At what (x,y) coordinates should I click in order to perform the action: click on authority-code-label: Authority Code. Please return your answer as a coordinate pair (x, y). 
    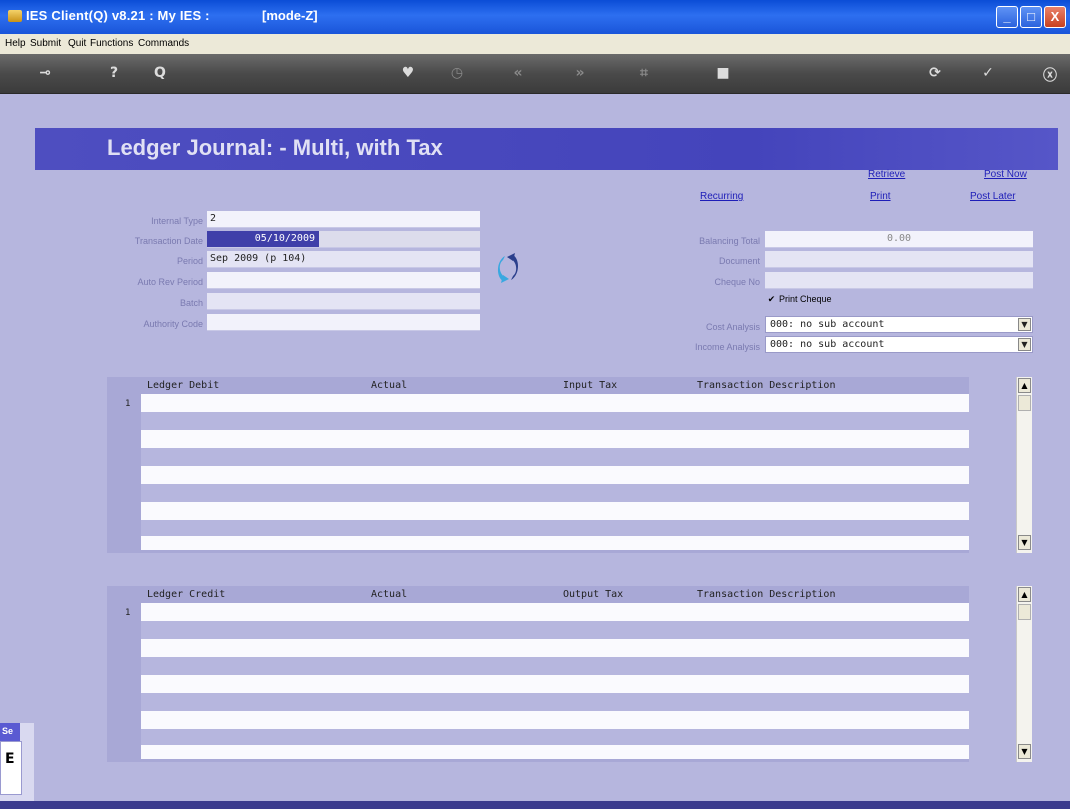
    Looking at the image, I should click on (173, 324).